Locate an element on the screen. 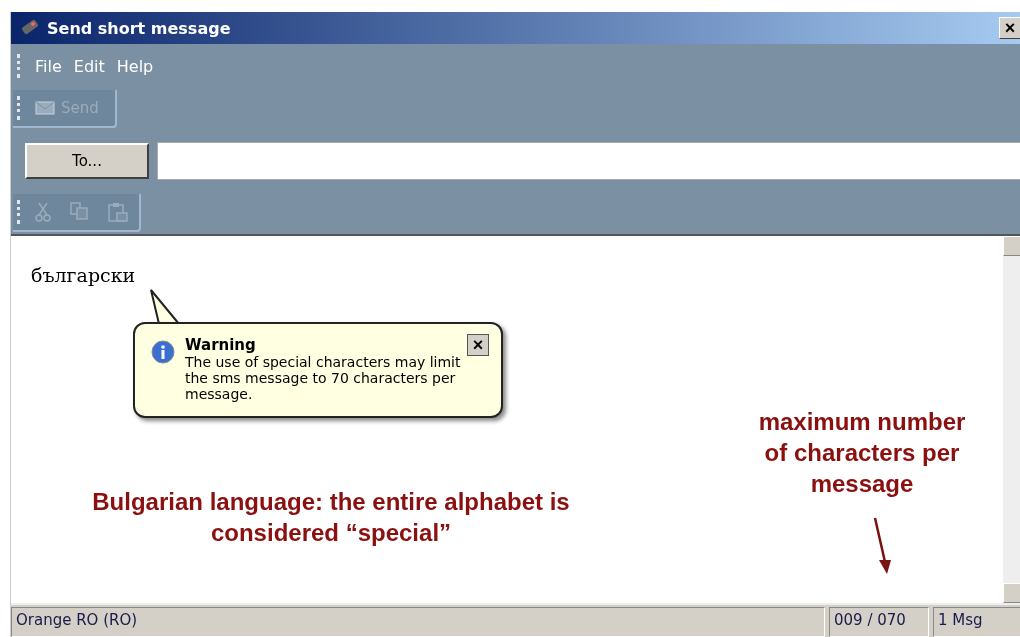  recipient-field is located at coordinates (588, 161).